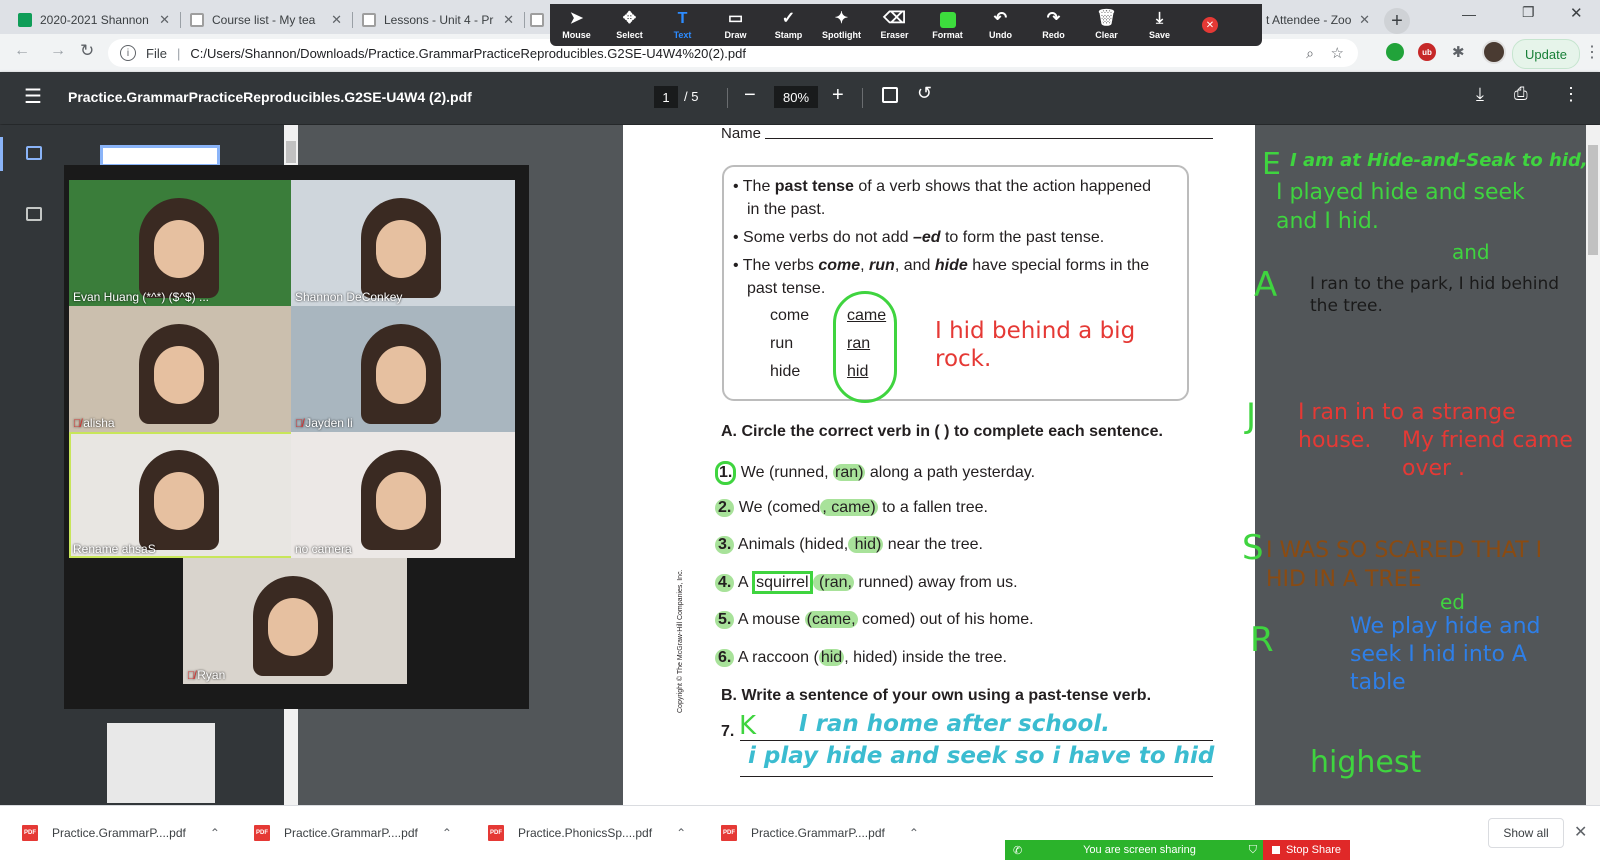 The image size is (1600, 861). I want to click on hamburger-menu-icon: ☰, so click(33, 96).